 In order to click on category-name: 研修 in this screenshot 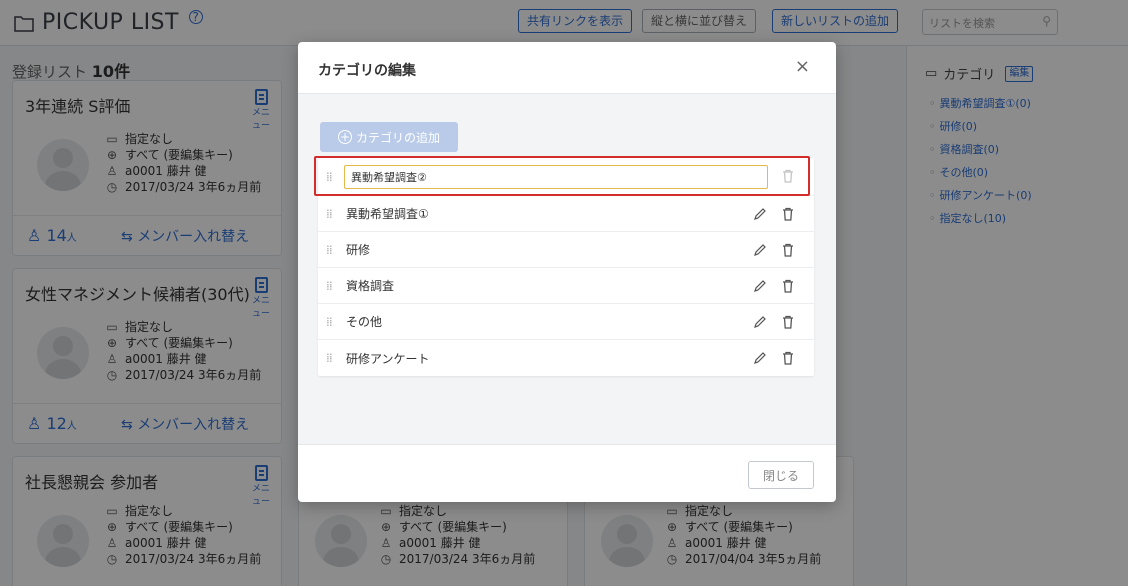, I will do `click(358, 250)`.